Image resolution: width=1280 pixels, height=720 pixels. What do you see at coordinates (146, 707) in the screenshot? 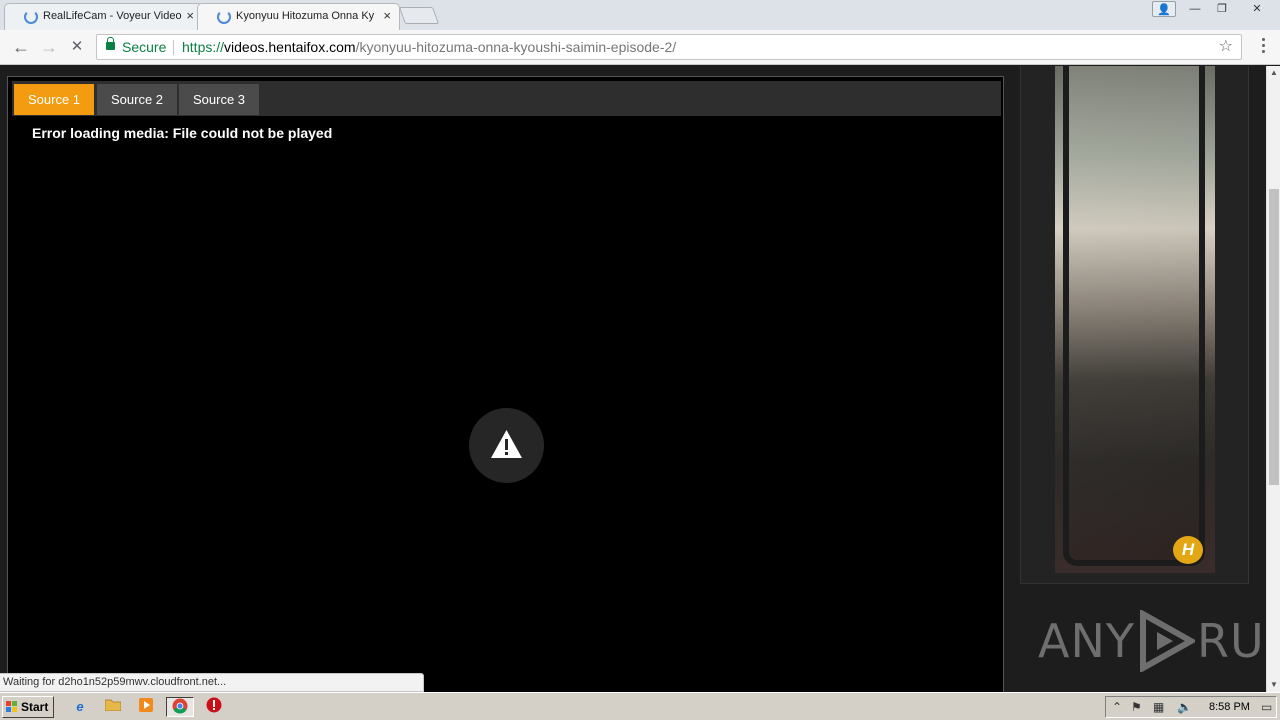
I see `media-player-icon` at bounding box center [146, 707].